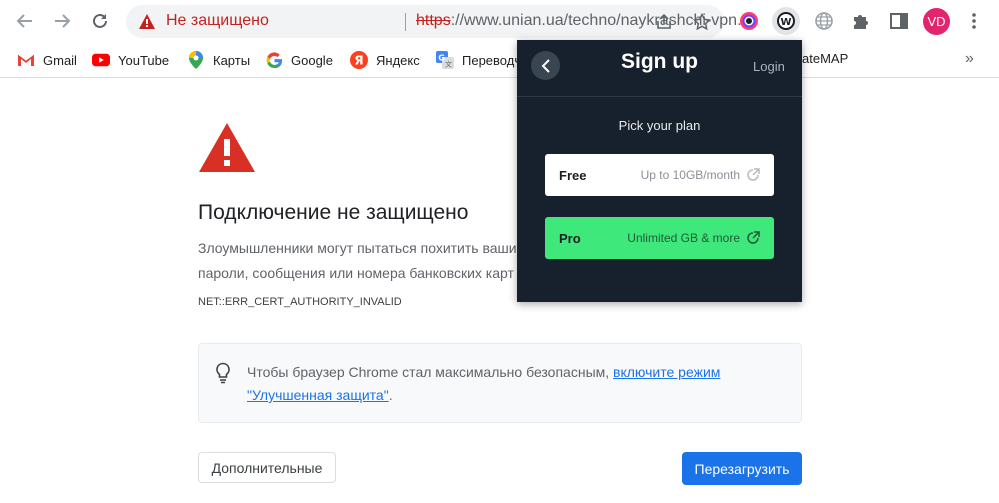  What do you see at coordinates (664, 22) in the screenshot?
I see `share-icon` at bounding box center [664, 22].